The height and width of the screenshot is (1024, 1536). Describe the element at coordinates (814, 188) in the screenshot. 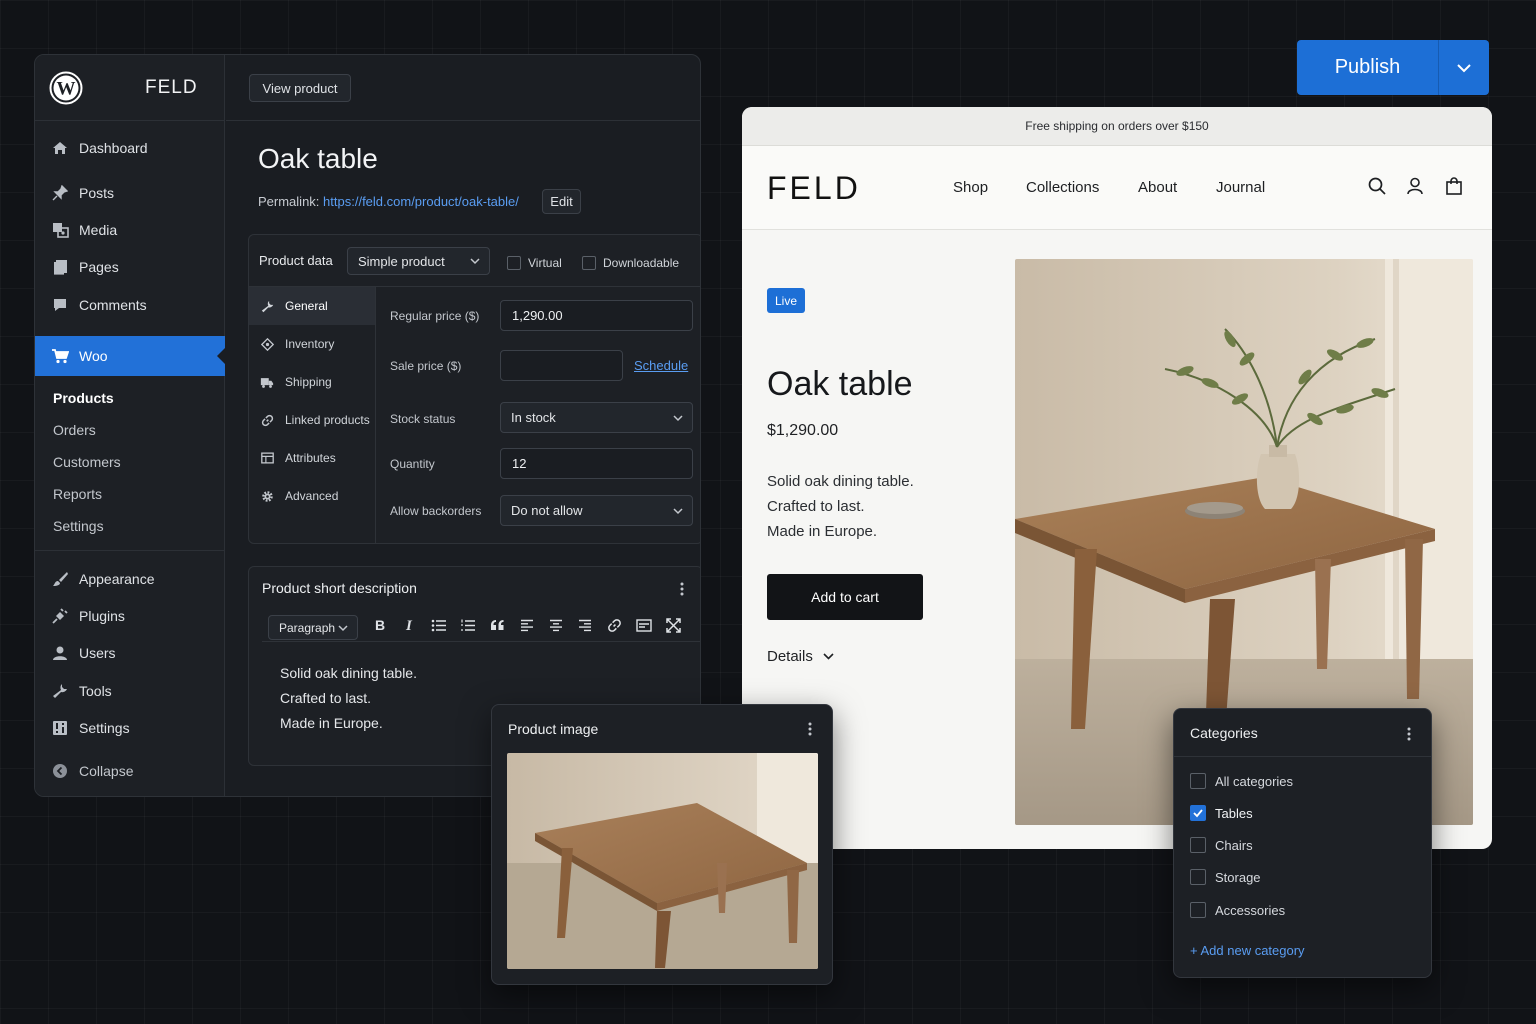

I see `store-logo: FELD` at that location.